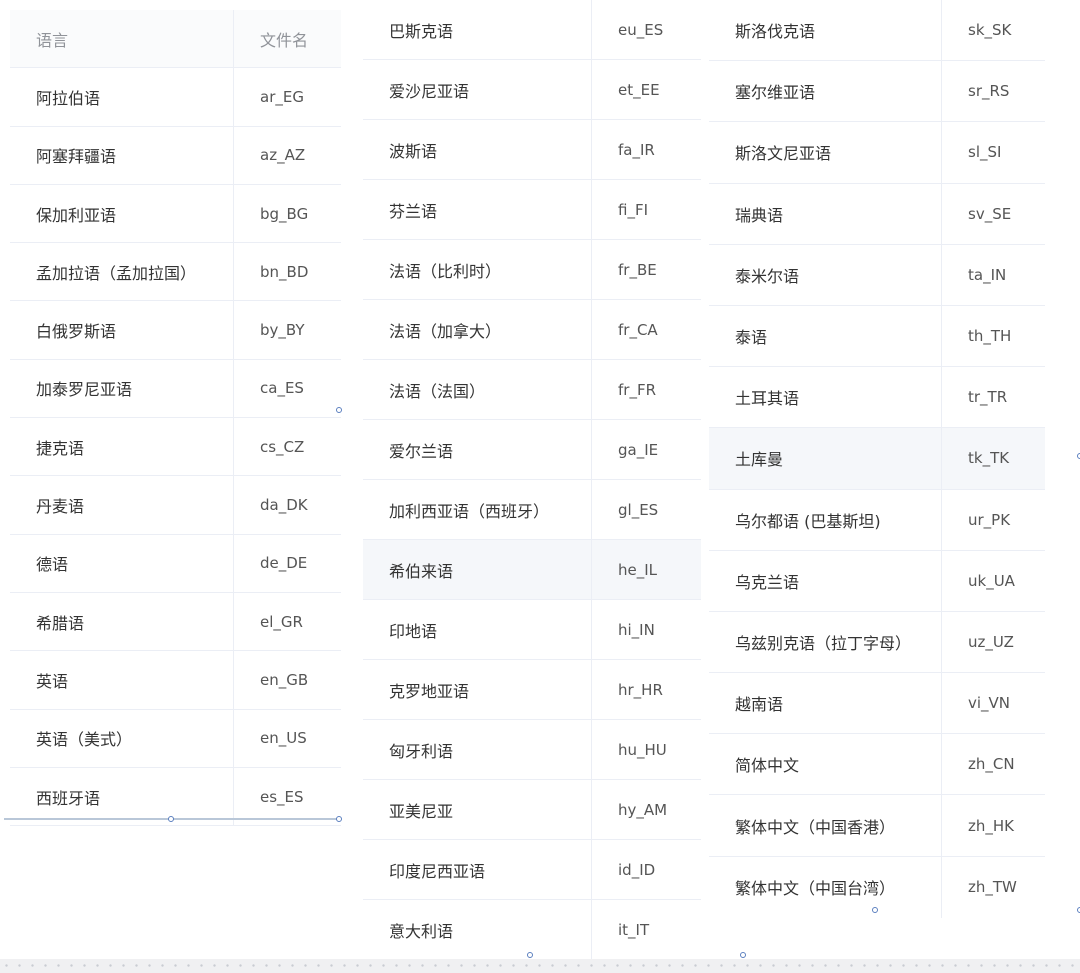  What do you see at coordinates (646, 389) in the screenshot?
I see `locale-code-cell: fr_FR` at bounding box center [646, 389].